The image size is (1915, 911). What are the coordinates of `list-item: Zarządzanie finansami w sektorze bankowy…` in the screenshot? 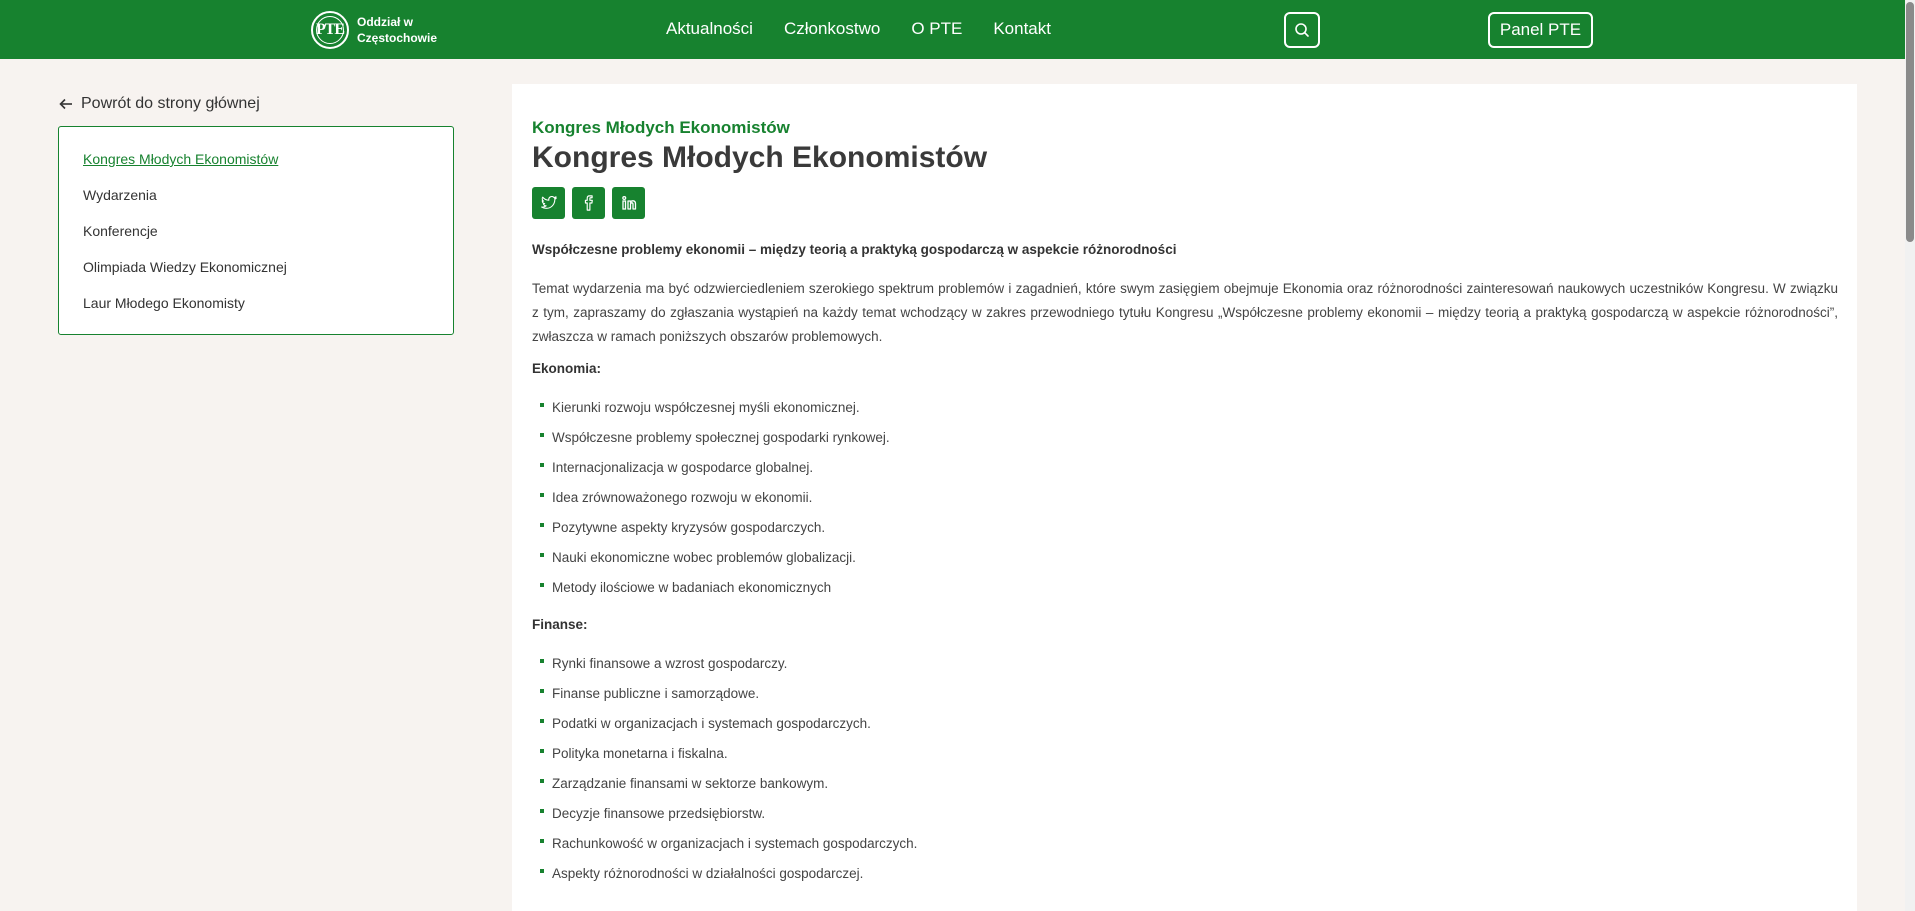 It's located at (1185, 790).